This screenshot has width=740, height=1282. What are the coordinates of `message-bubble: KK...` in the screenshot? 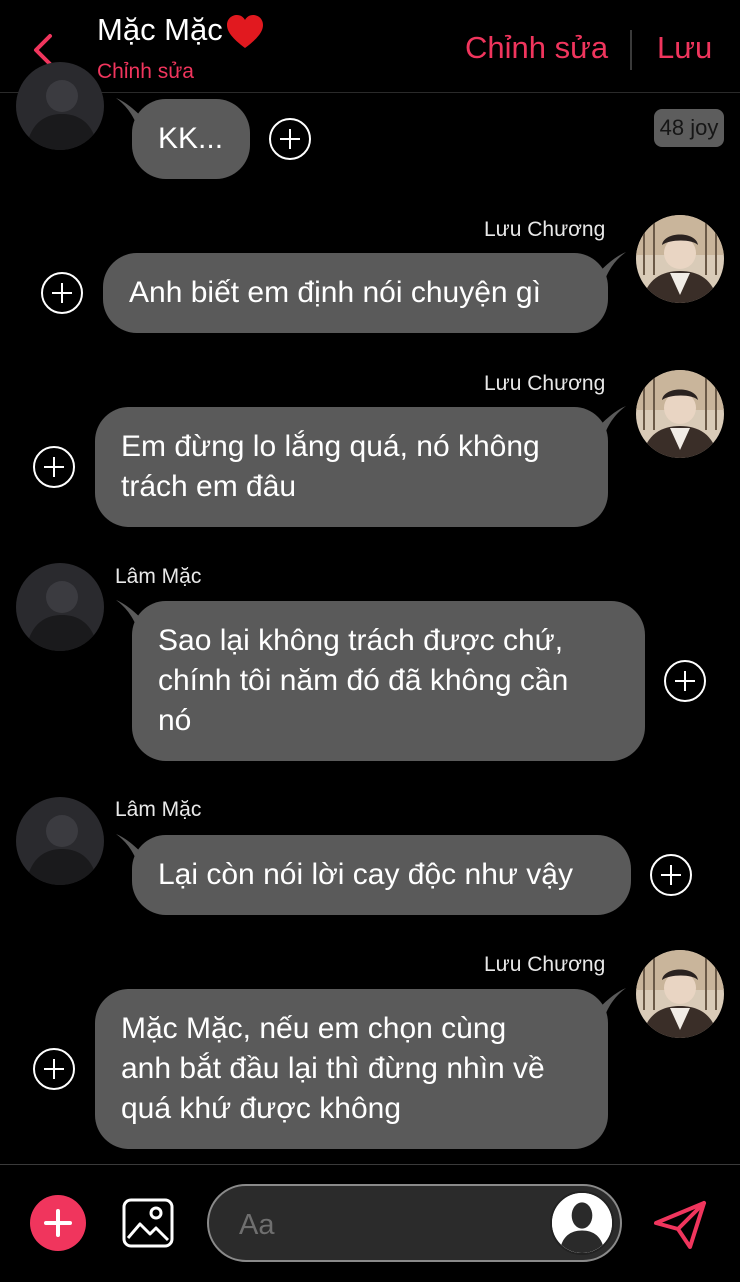 It's located at (191, 139).